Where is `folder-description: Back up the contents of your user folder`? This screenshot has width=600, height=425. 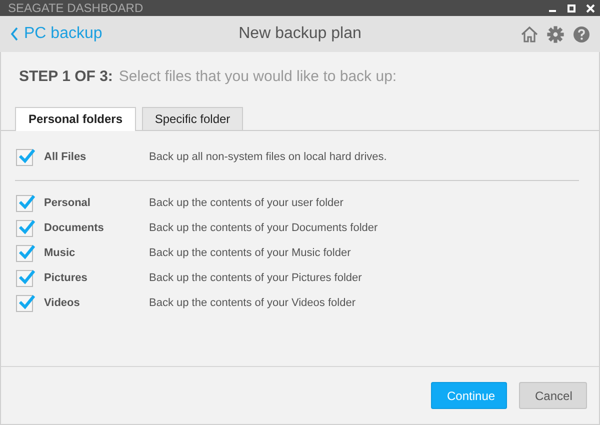 folder-description: Back up the contents of your user folder is located at coordinates (246, 203).